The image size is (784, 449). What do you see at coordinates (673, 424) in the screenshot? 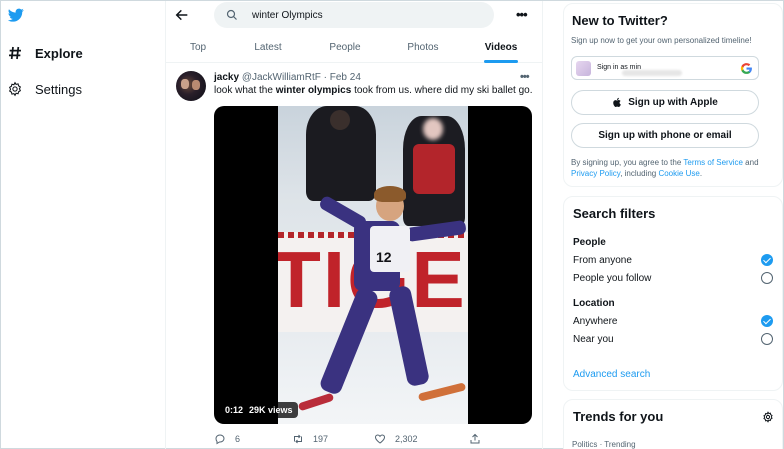
I see `trends-card: Trends for you Politics · Trending` at bounding box center [673, 424].